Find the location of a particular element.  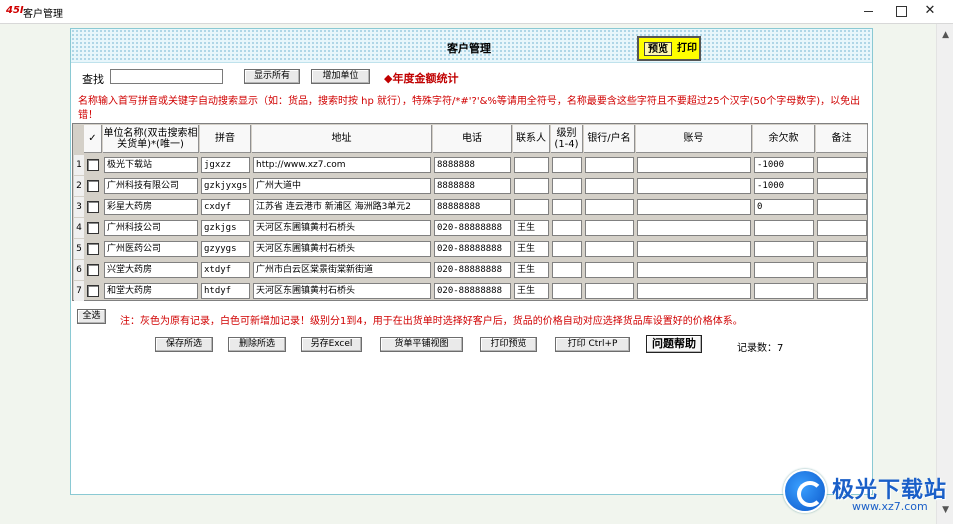

cell-pinyin: htdyf is located at coordinates (225, 291).